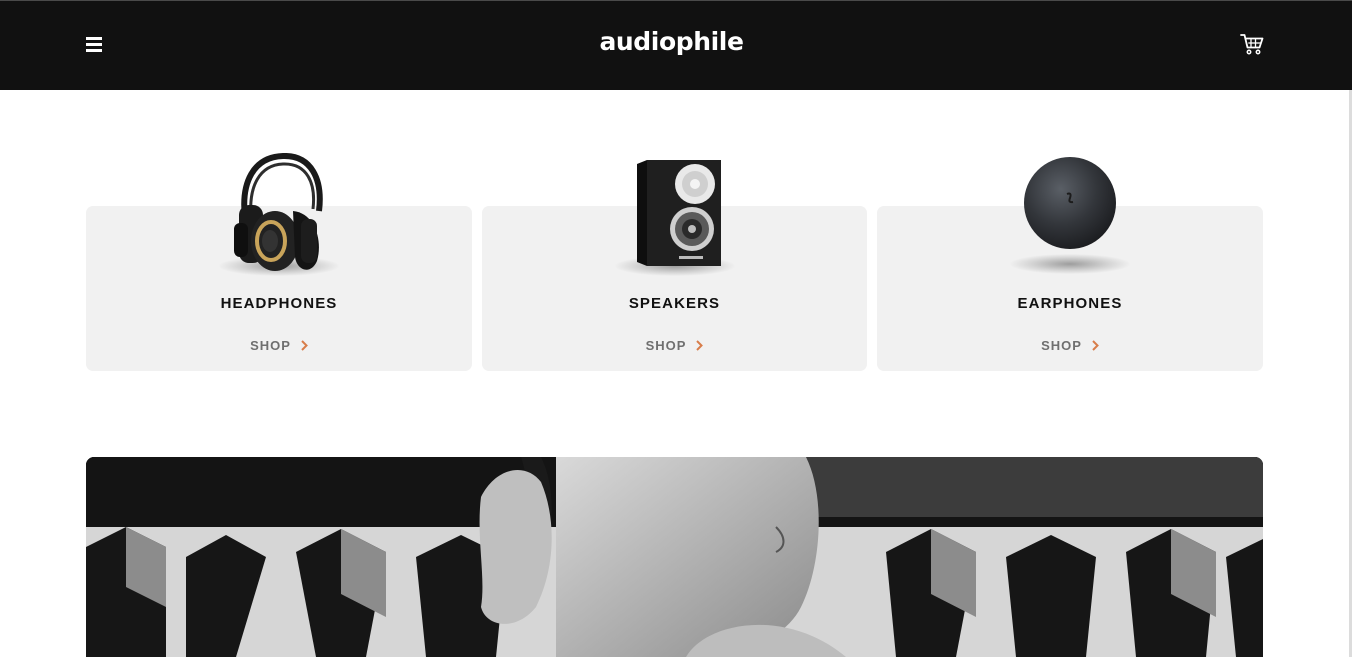 This screenshot has width=1352, height=657. I want to click on category-card-headphones: HEADPHONES SHOP, so click(279, 261).